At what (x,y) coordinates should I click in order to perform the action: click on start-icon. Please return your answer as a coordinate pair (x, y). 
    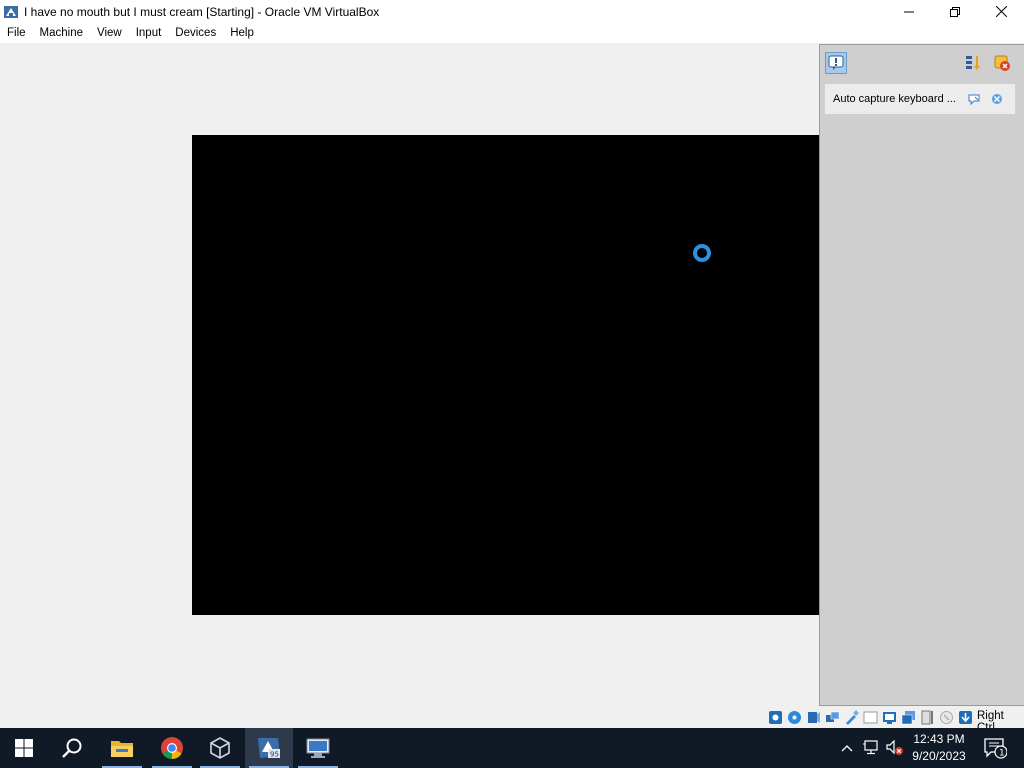
    Looking at the image, I should click on (24, 748).